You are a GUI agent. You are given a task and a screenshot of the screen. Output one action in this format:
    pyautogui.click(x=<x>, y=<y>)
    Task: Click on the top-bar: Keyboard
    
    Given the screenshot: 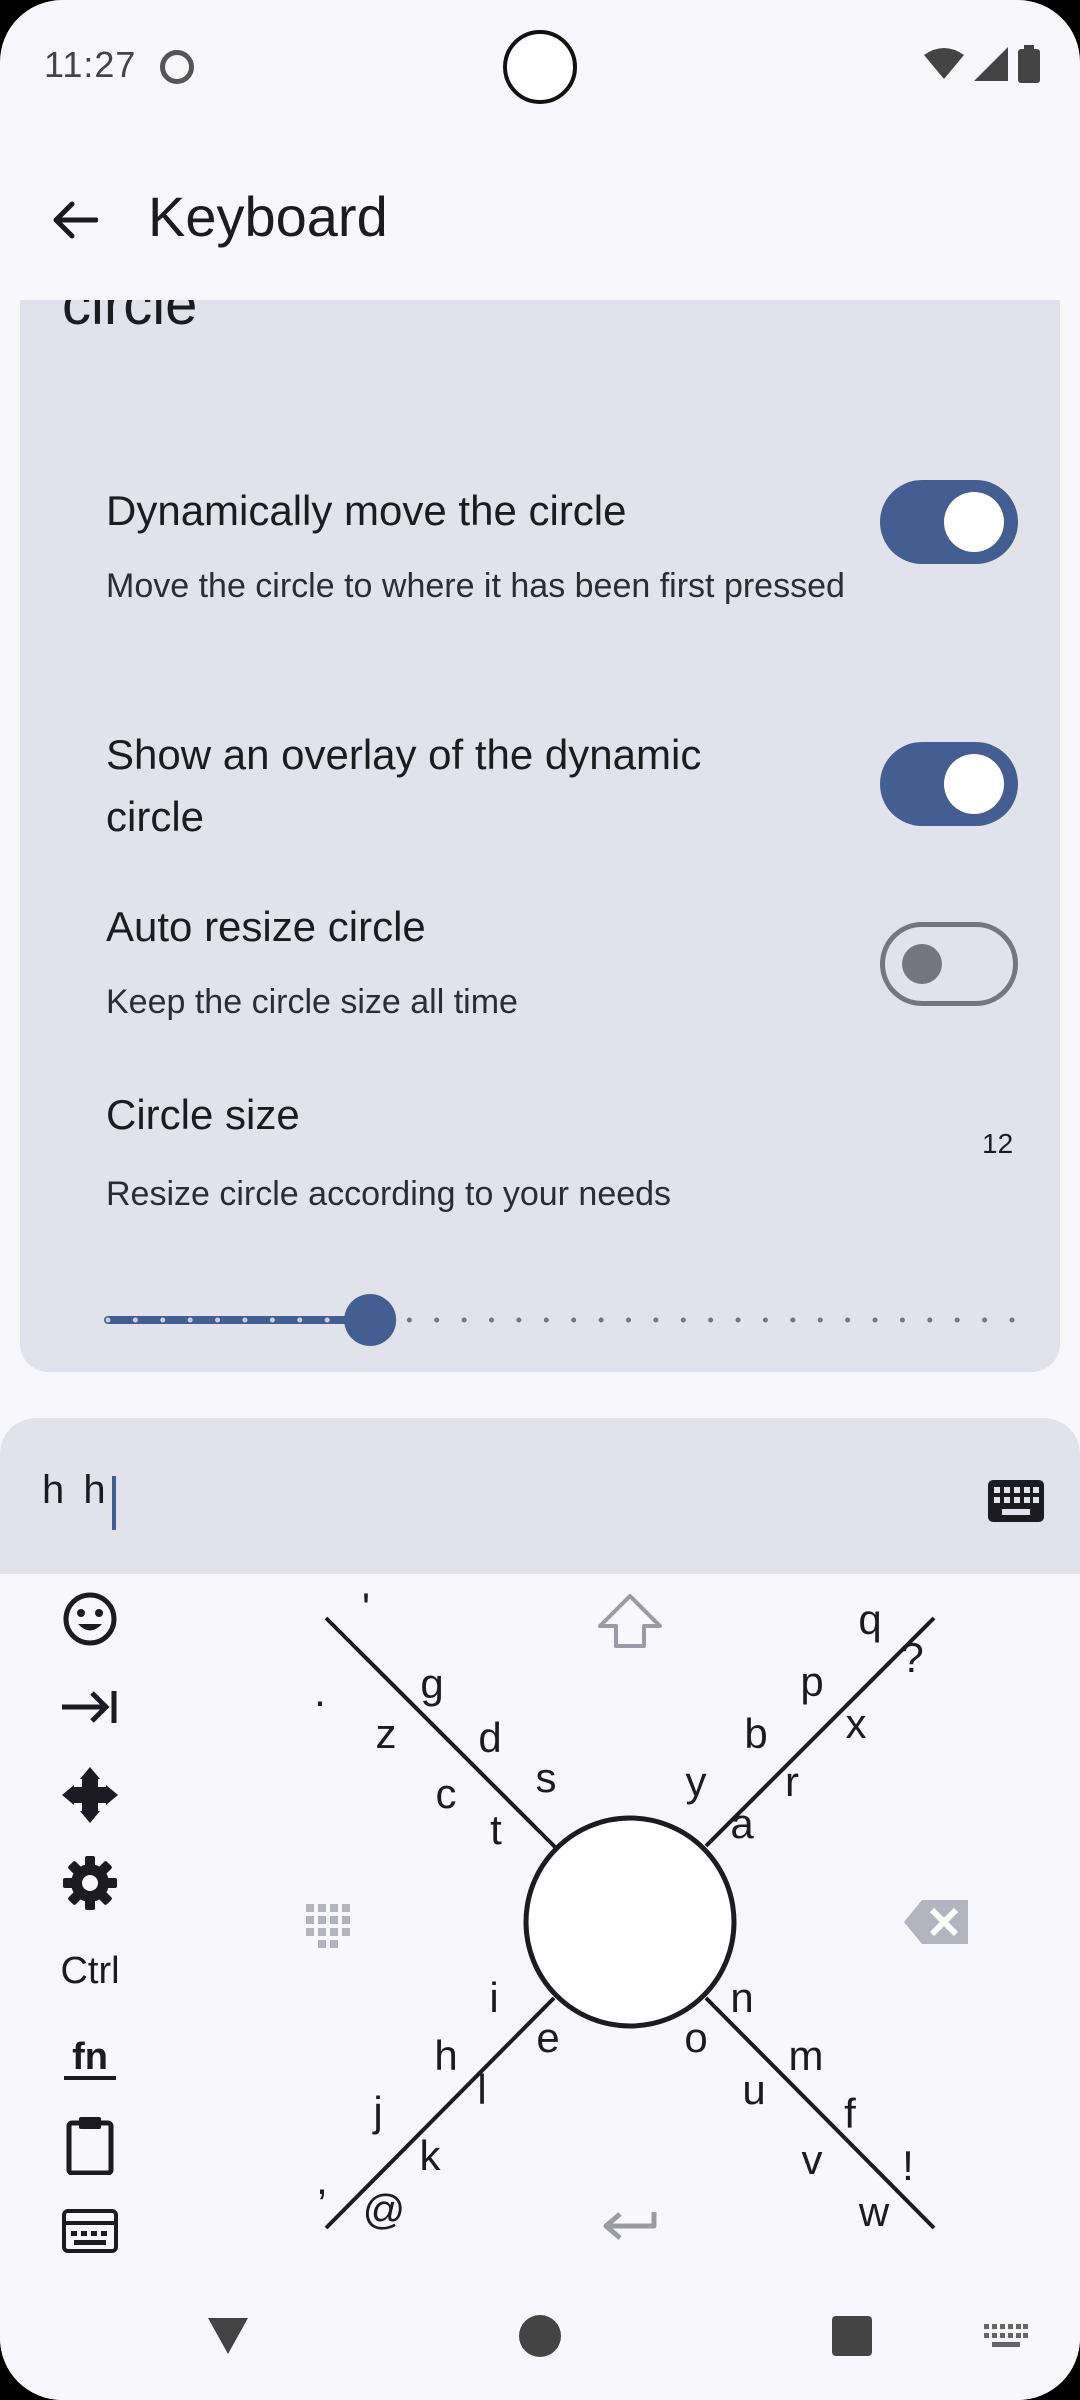 What is the action you would take?
    pyautogui.click(x=540, y=215)
    